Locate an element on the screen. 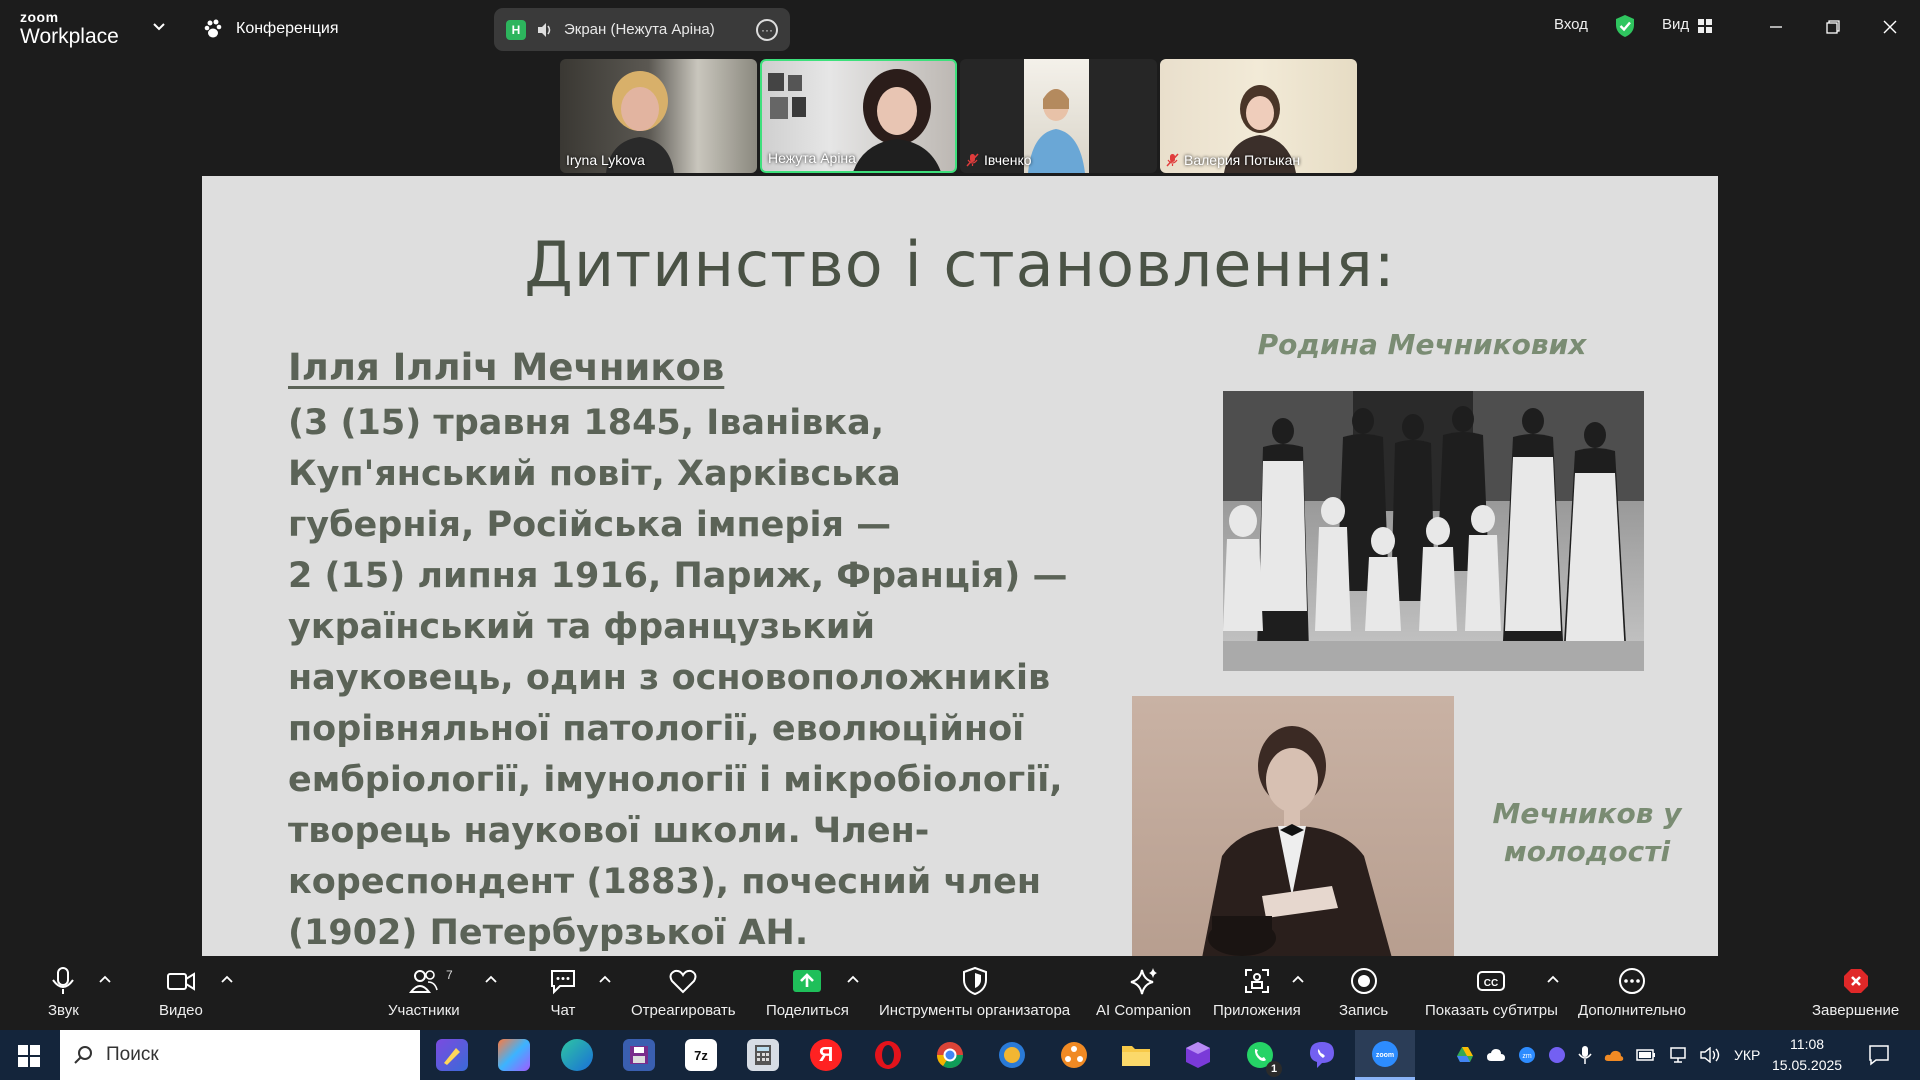 The image size is (1920, 1080). end-meeting-button: Завершение is located at coordinates (1855, 992).